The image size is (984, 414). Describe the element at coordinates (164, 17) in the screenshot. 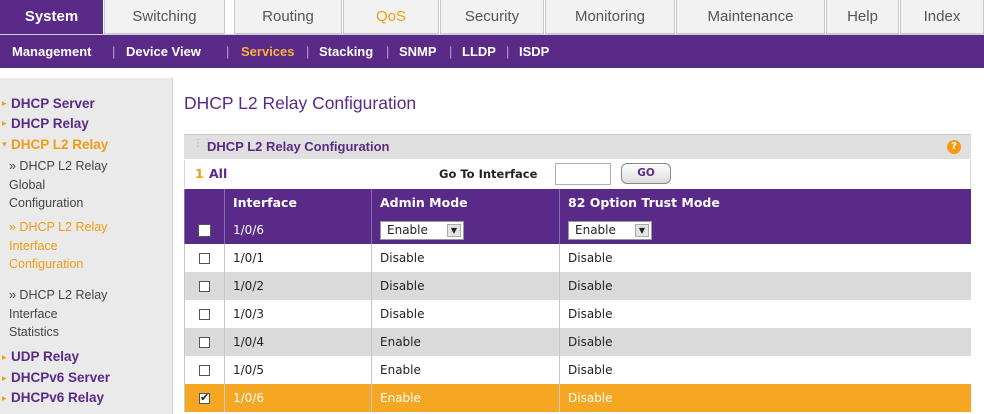

I see `tab-switching: Switching` at that location.